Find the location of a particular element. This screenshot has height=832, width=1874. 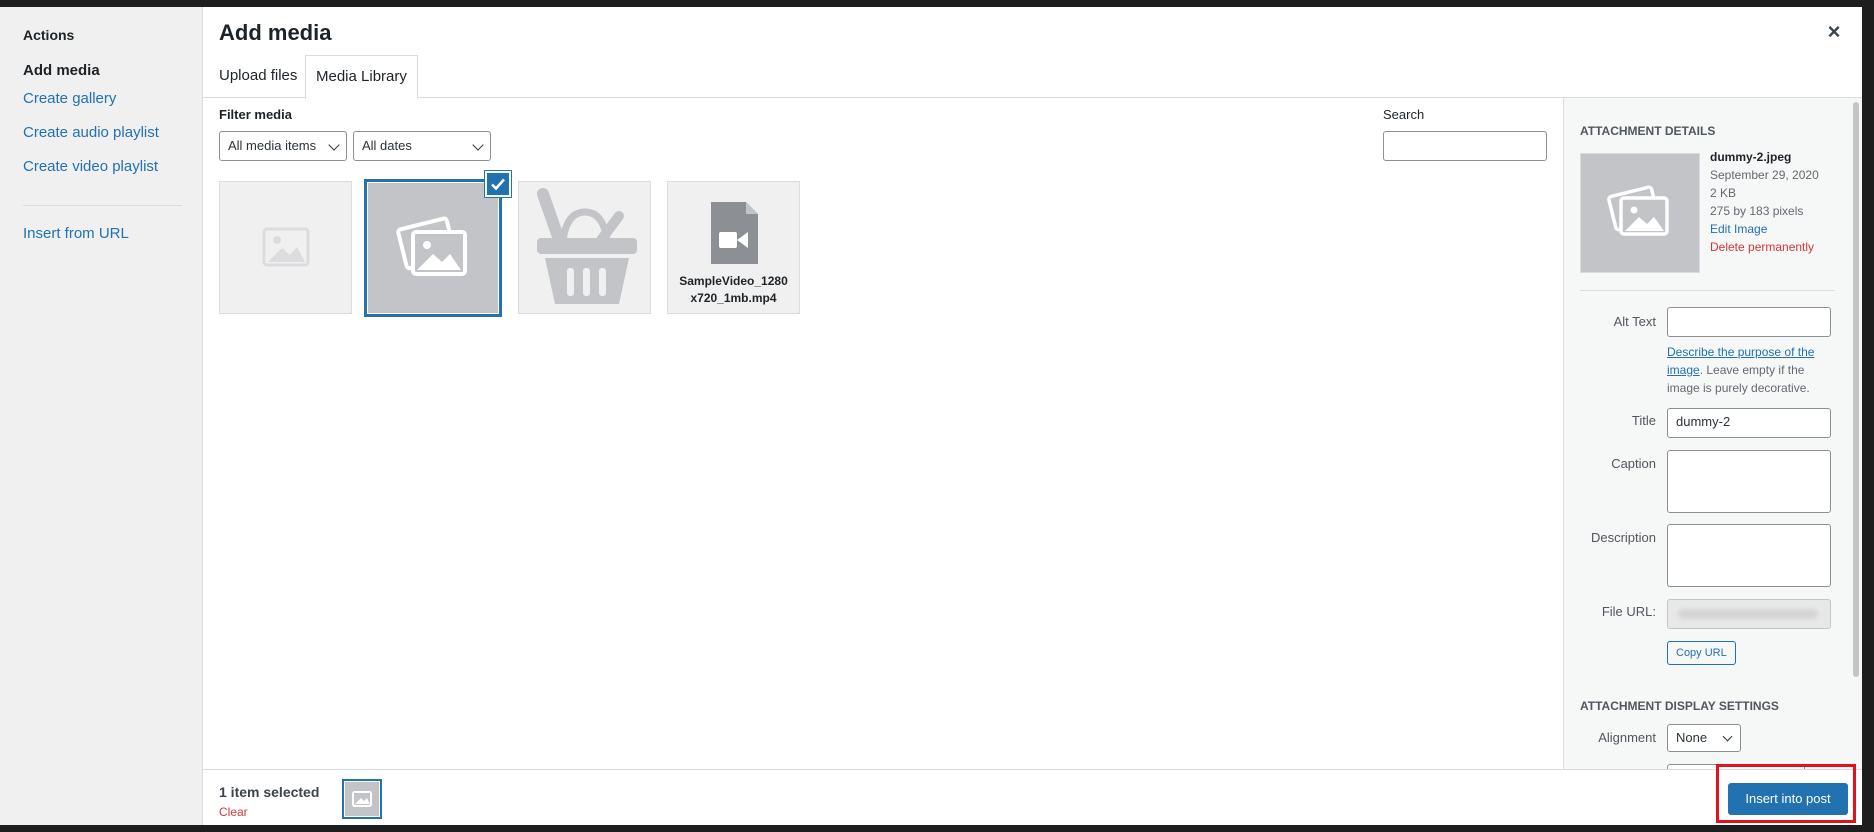

display-settings-heading: Attachment Display Settings is located at coordinates (1679, 706).